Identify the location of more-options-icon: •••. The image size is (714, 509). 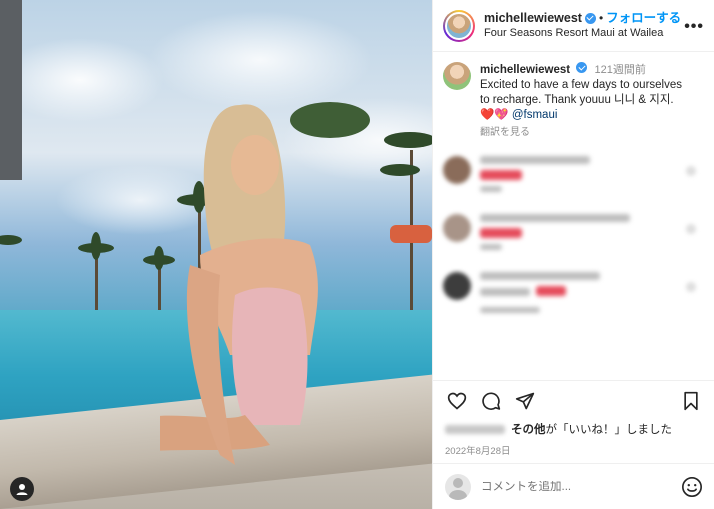
(694, 27).